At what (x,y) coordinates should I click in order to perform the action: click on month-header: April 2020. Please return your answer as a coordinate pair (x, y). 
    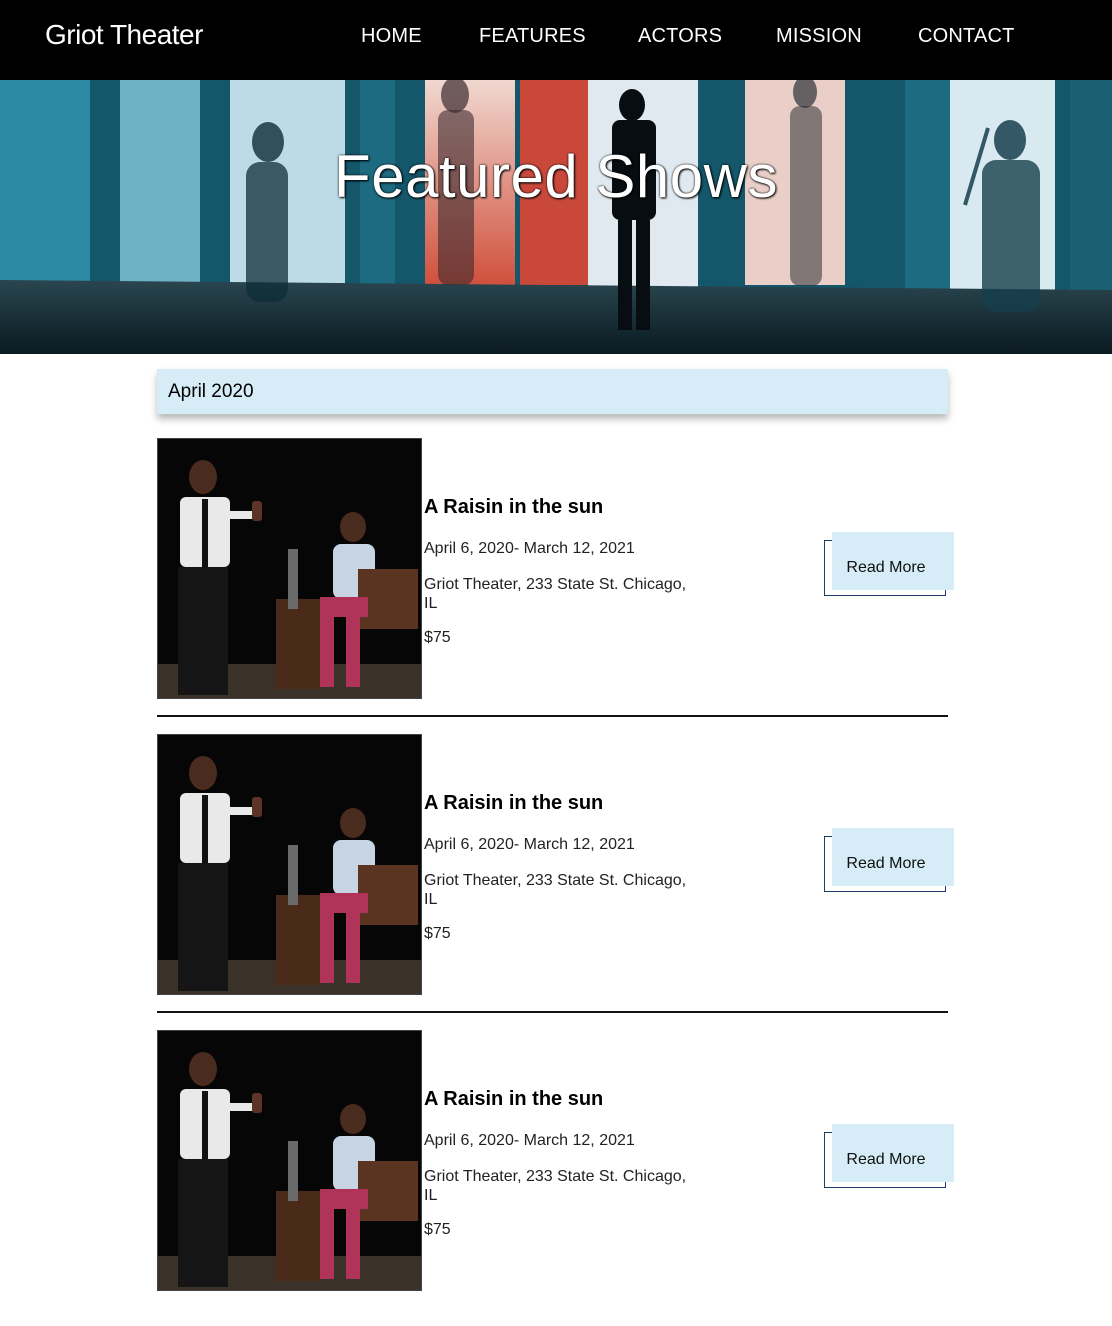
    Looking at the image, I should click on (552, 391).